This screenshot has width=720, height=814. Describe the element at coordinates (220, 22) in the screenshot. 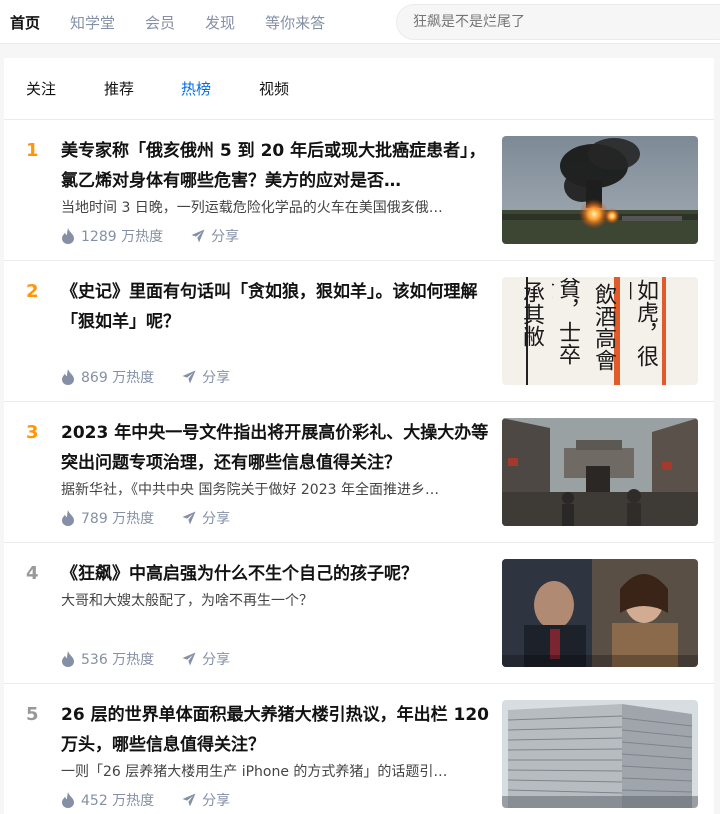

I see `nav-discover: 发现` at that location.